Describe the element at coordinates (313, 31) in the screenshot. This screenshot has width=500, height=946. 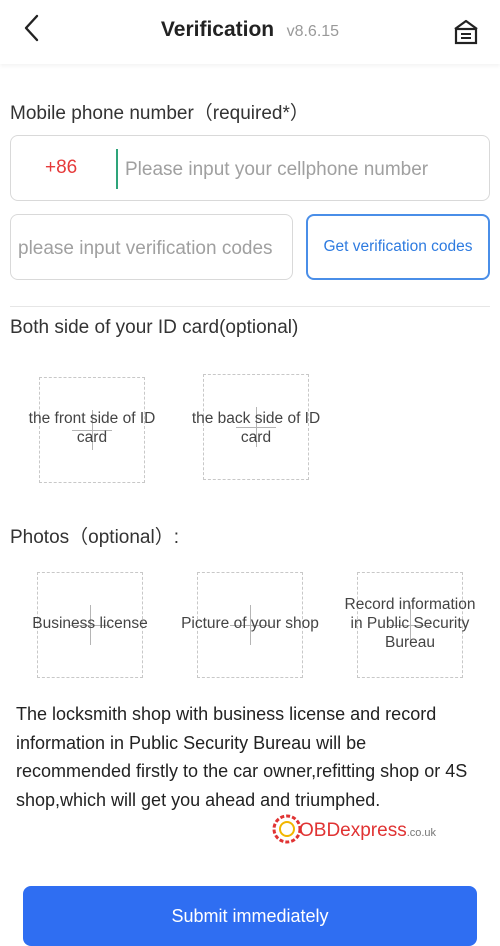
I see `version-label: v8.6.15` at that location.